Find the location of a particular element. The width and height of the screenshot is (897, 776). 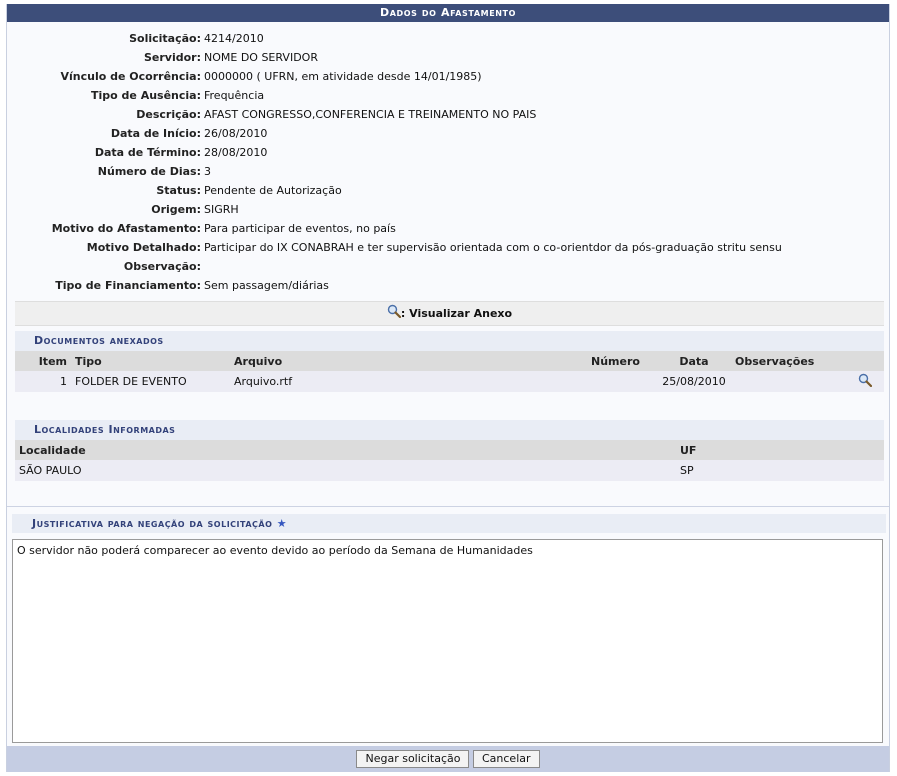

view-attachment-button is located at coordinates (869, 381).